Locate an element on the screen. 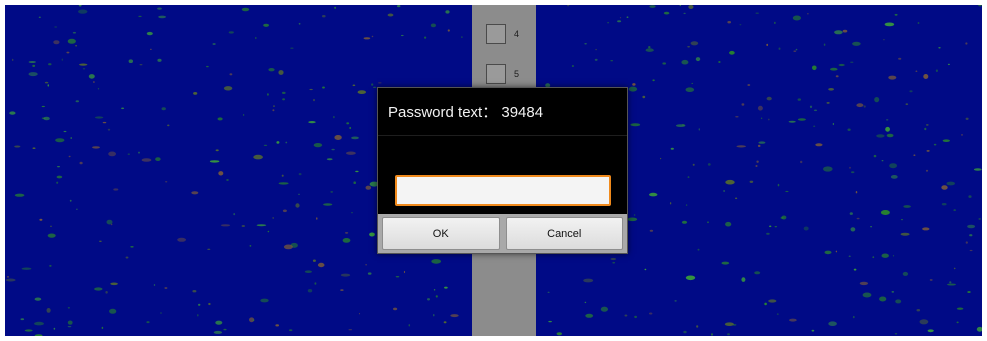  option-row-4: 4 is located at coordinates (502, 34).